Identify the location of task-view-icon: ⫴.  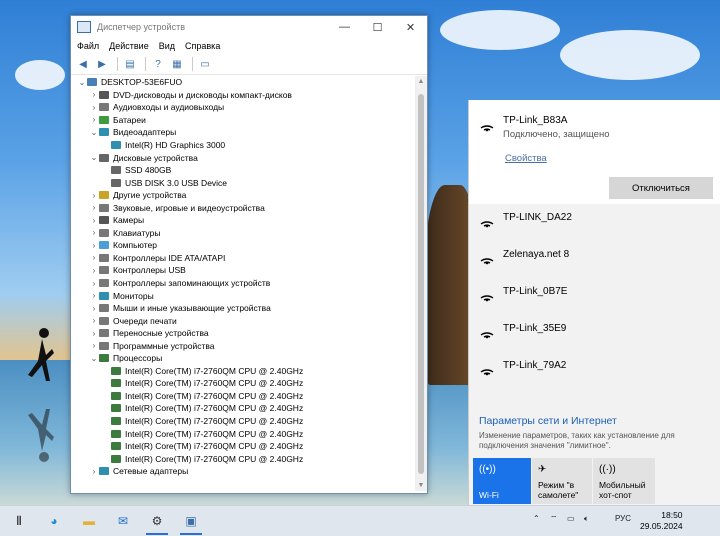
(19, 521).